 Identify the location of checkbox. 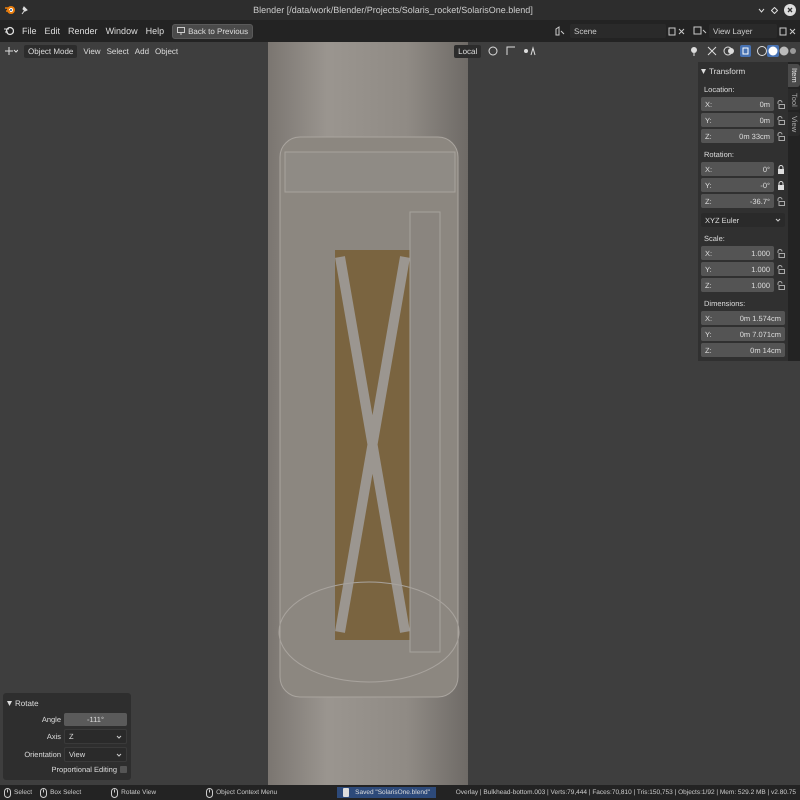
(123, 769).